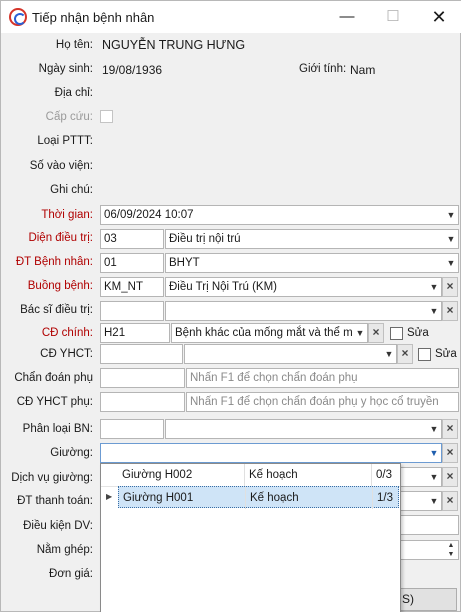 The image size is (461, 612). What do you see at coordinates (57, 429) in the screenshot?
I see `label-phan-loai-bn: Phân loại BN:` at bounding box center [57, 429].